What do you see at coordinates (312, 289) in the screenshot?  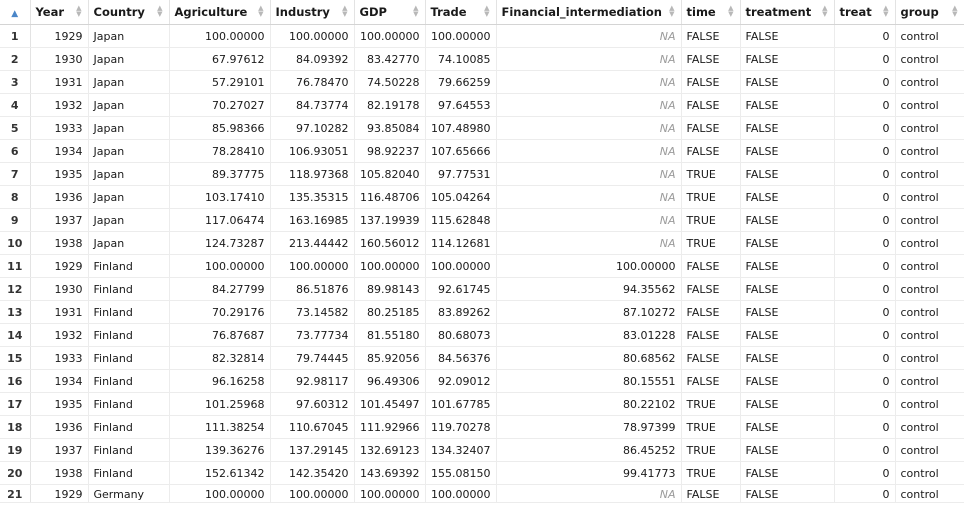 I see `table-cell: 86.51876` at bounding box center [312, 289].